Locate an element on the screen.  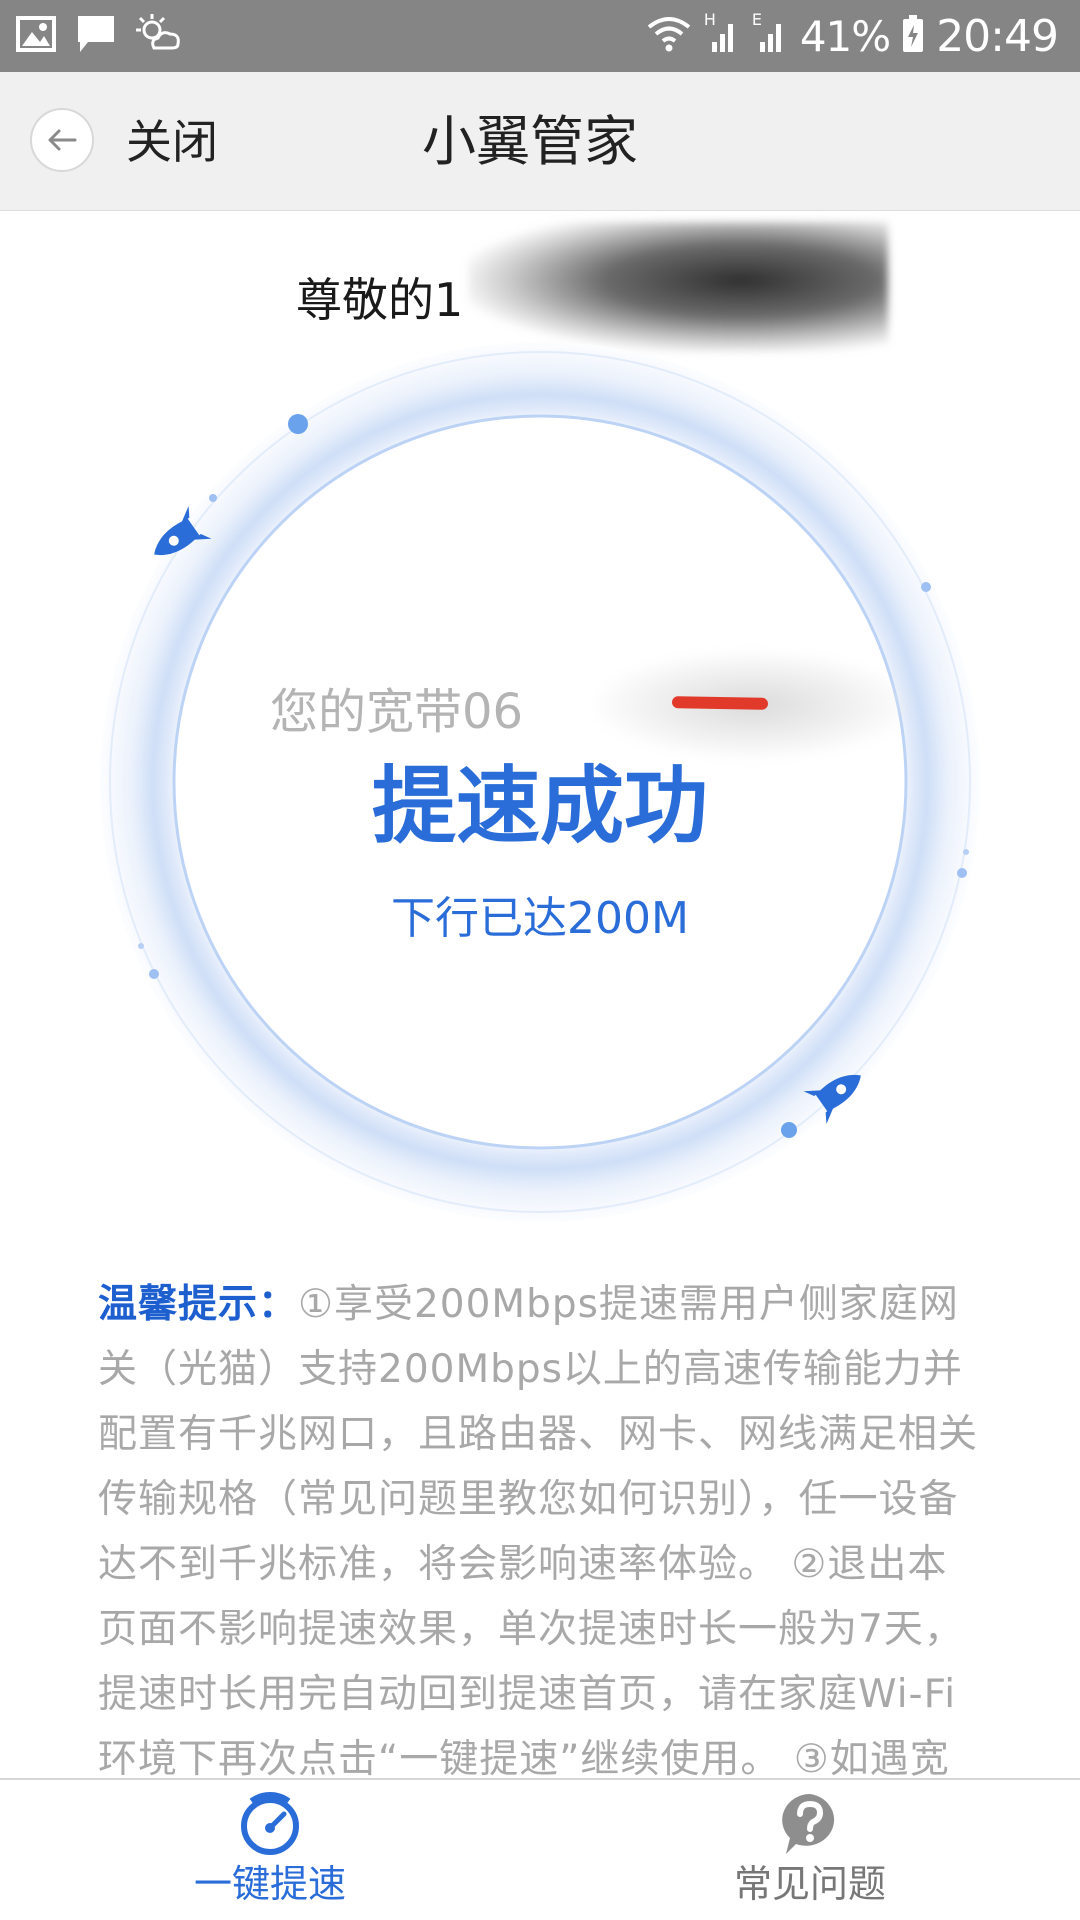
nav-label: 一键提速 is located at coordinates (269, 1884).